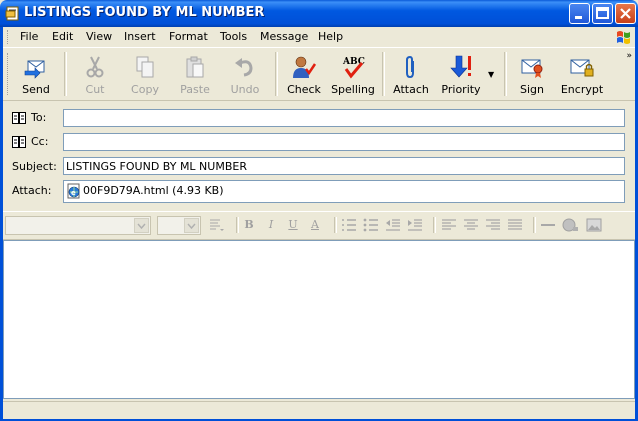  I want to click on align-right-icon, so click(493, 225).